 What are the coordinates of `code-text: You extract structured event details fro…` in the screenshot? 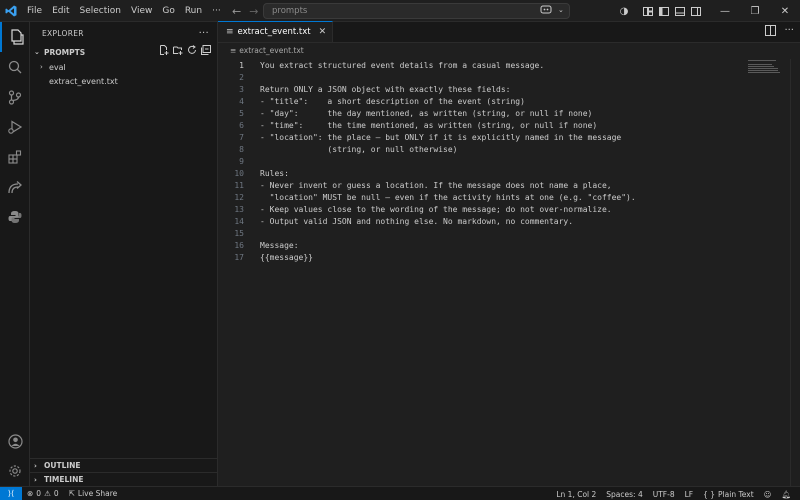 It's located at (394, 65).